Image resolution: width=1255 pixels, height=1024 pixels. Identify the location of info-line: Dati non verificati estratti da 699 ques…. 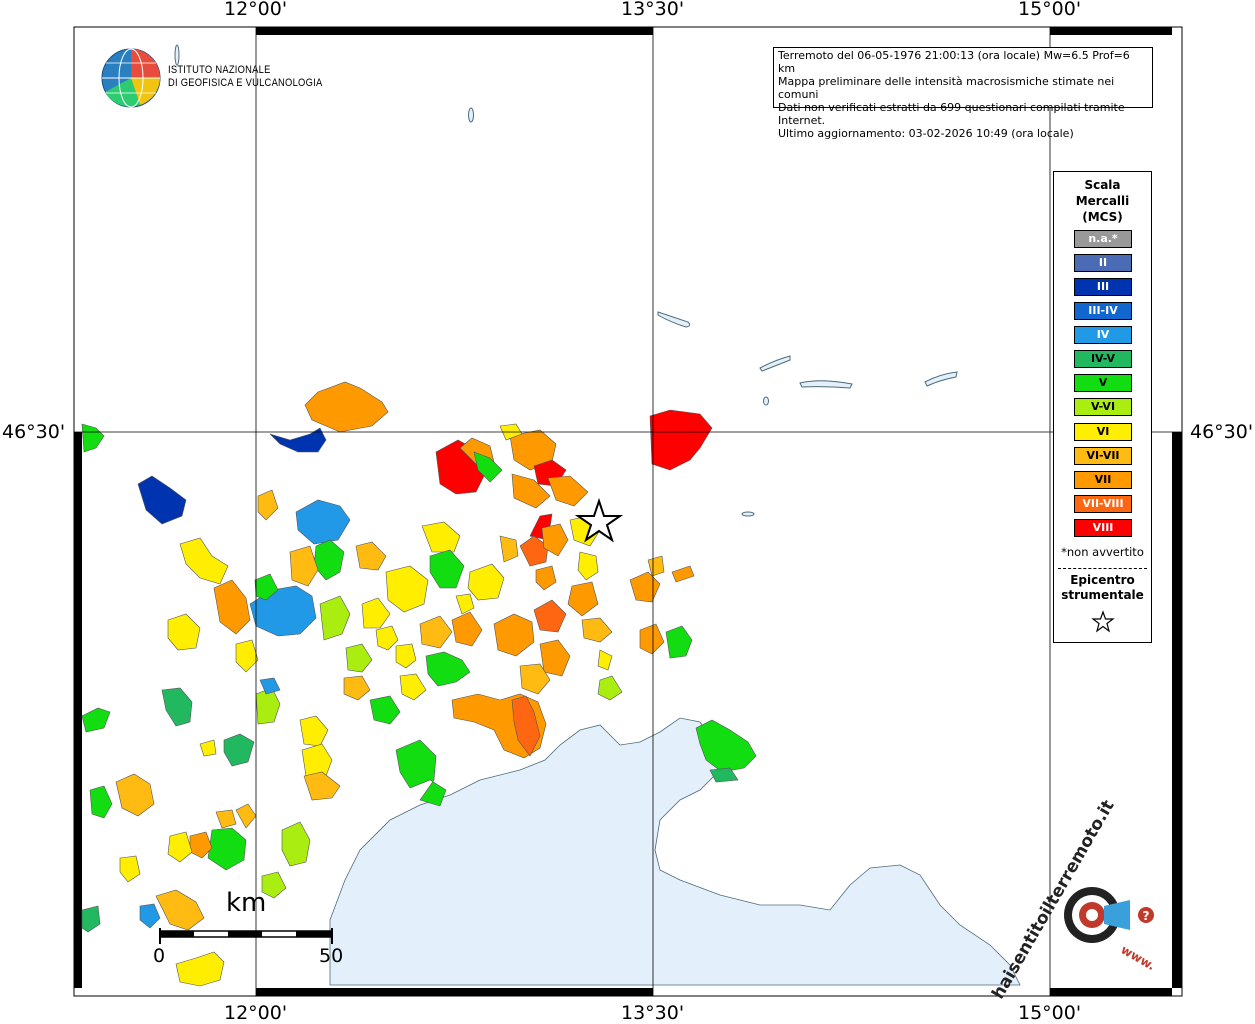
(951, 114).